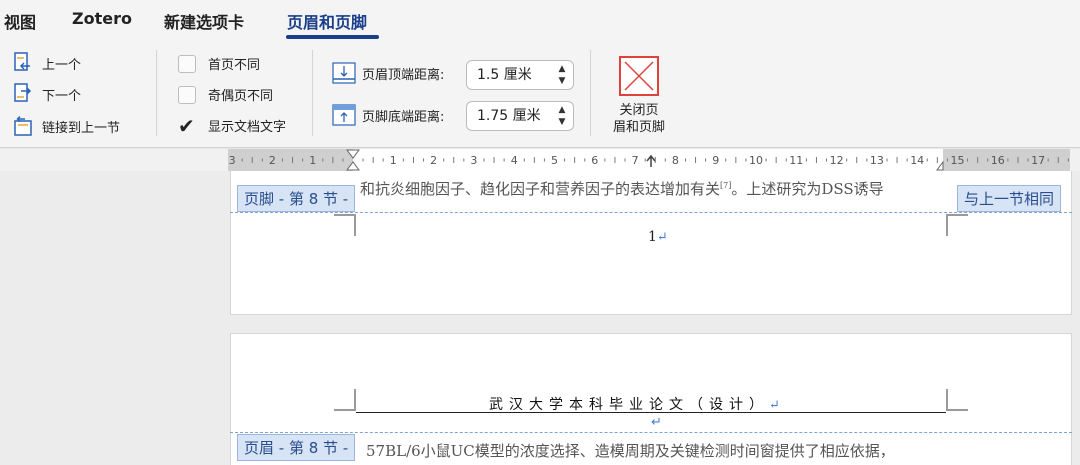 Image resolution: width=1080 pixels, height=465 pixels. What do you see at coordinates (241, 96) in the screenshot?
I see `different-odd-even-label: 奇偶页不同` at bounding box center [241, 96].